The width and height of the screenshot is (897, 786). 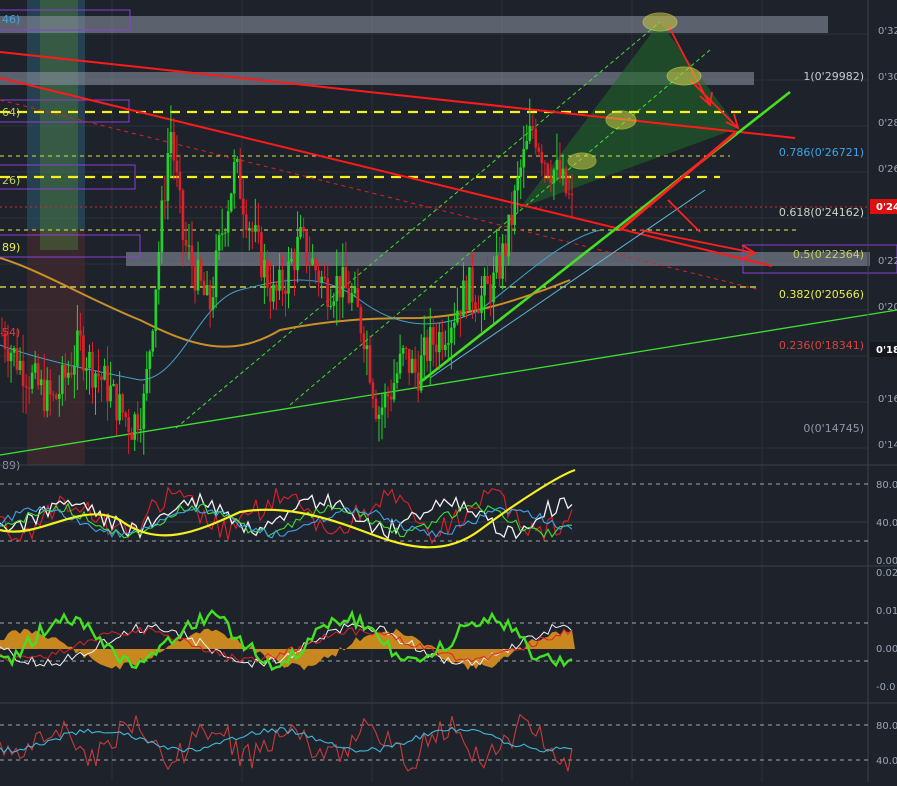 I want to click on price-tick-030: 0'30, so click(x=887, y=77).